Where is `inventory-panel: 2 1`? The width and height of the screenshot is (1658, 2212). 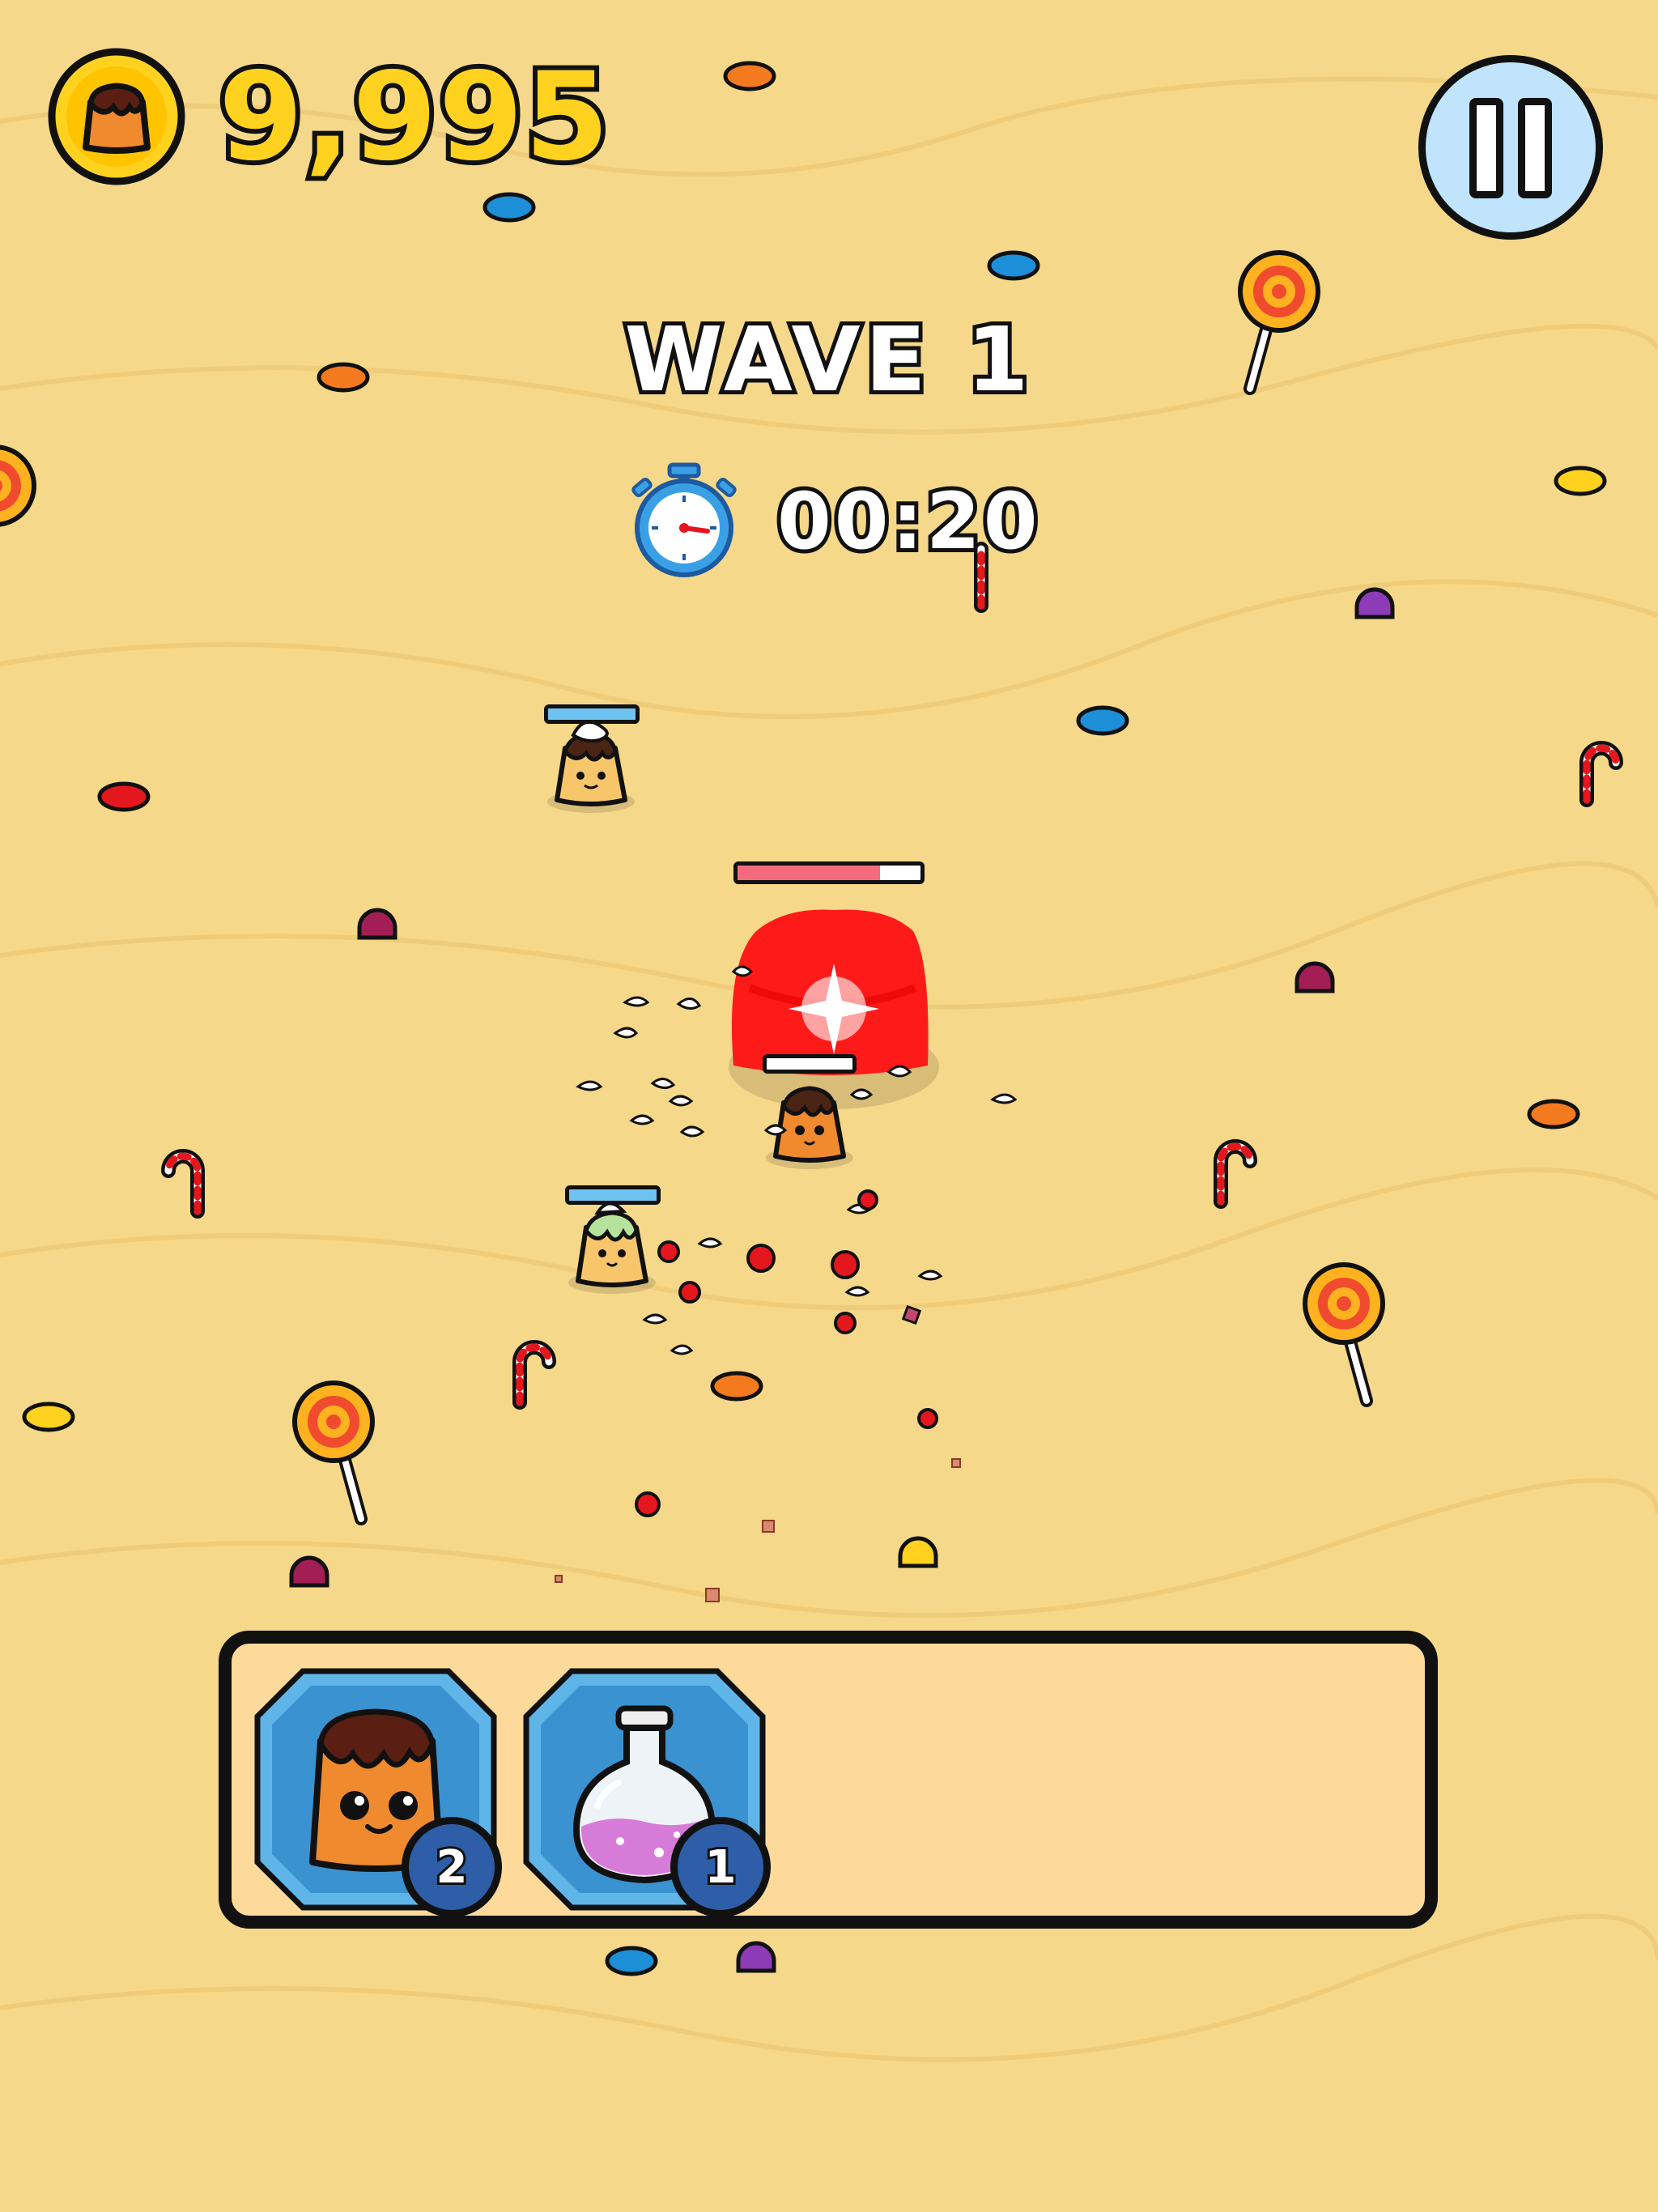
inventory-panel: 2 1 is located at coordinates (828, 1780).